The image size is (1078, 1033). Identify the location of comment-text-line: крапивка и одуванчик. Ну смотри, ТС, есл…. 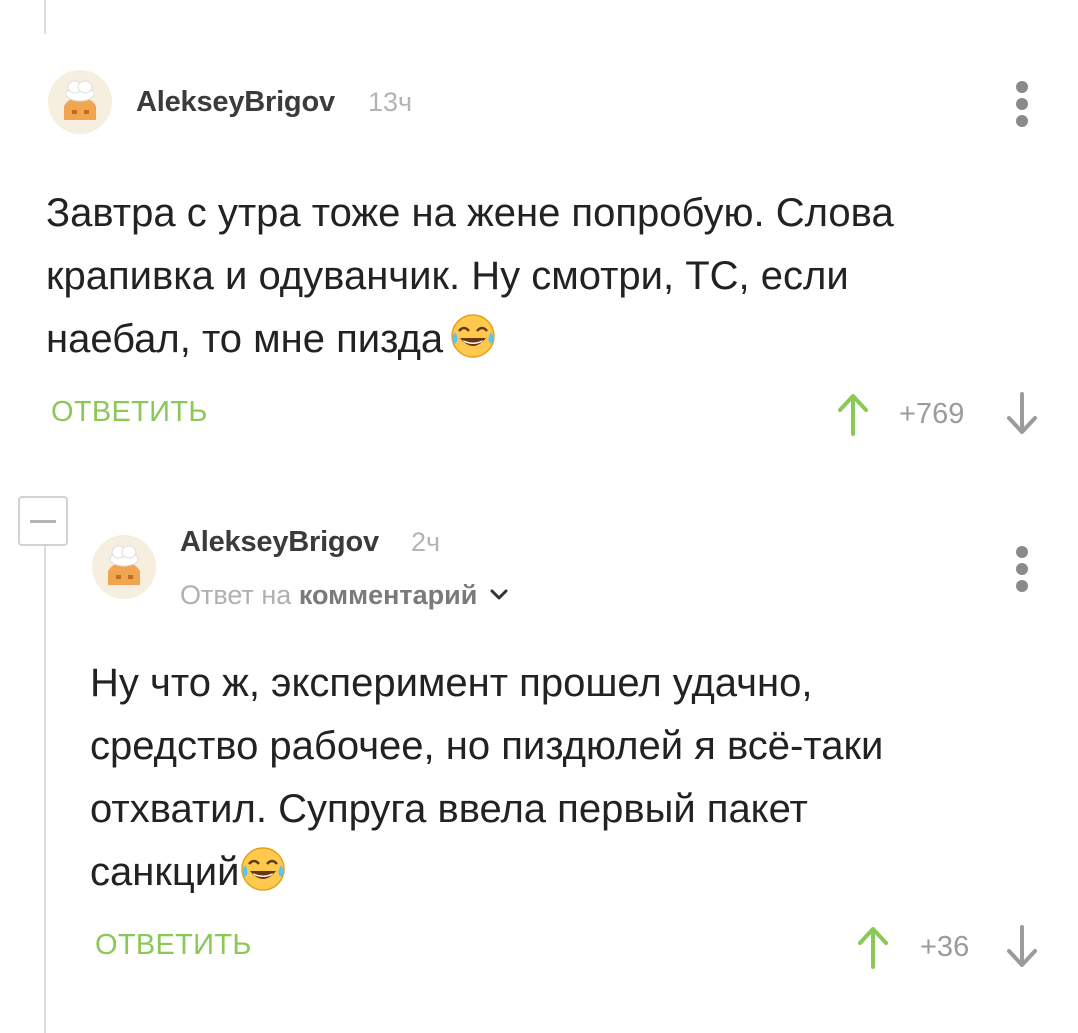
(447, 276).